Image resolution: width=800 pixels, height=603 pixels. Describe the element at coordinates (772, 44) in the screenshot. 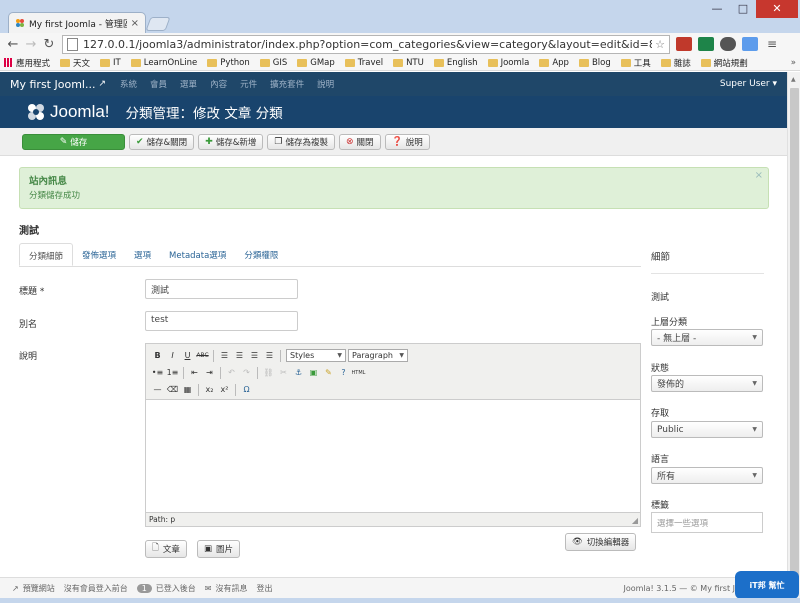

I see `menu-icon: ≡` at that location.